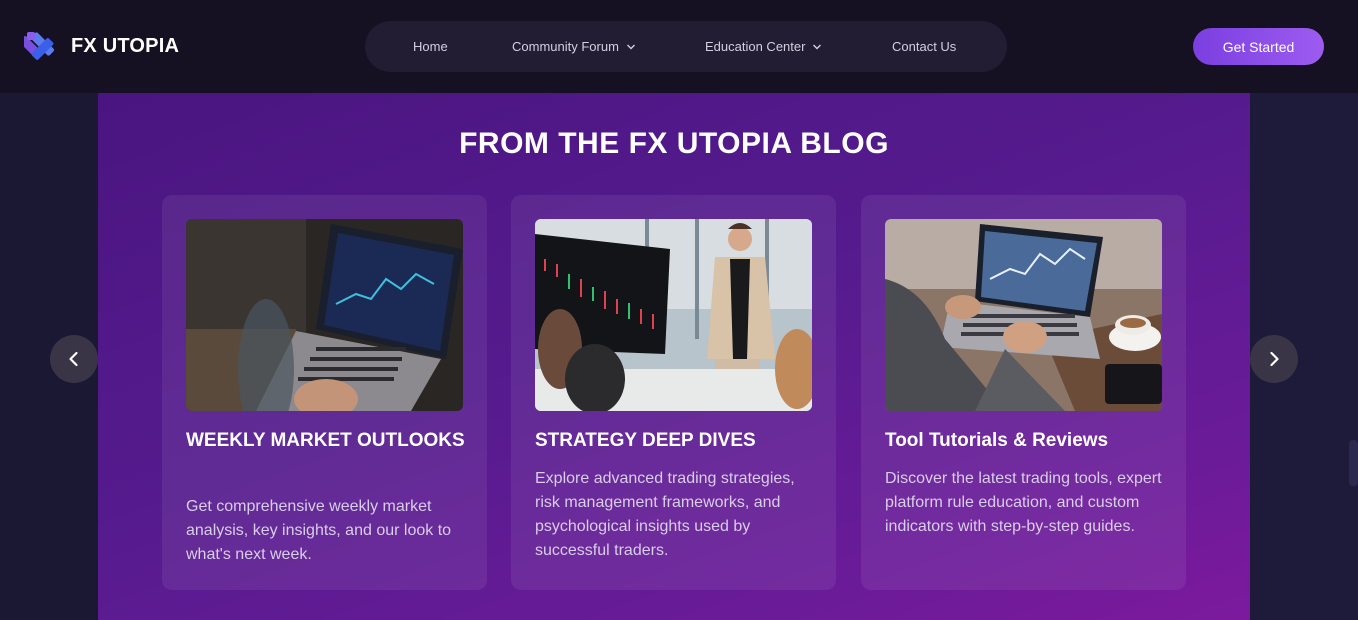 This screenshot has width=1358, height=620. Describe the element at coordinates (674, 143) in the screenshot. I see `blog-section-title: FROM THE FX UTOPIA BLOG` at that location.